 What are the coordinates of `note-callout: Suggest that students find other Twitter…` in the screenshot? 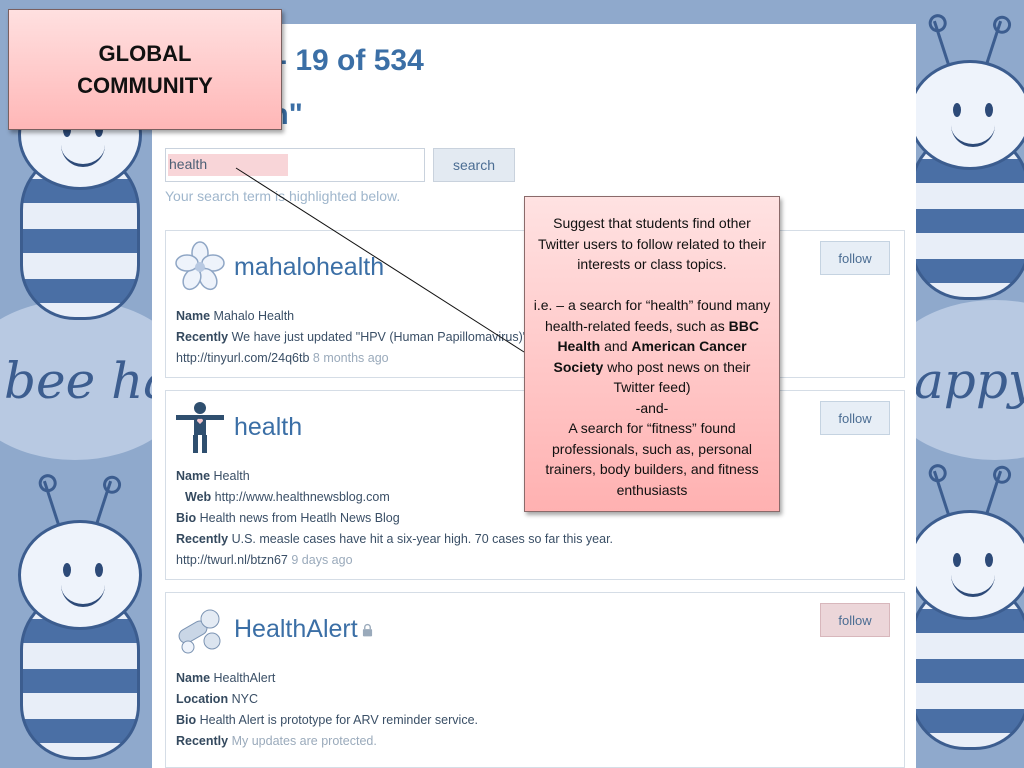 It's located at (652, 354).